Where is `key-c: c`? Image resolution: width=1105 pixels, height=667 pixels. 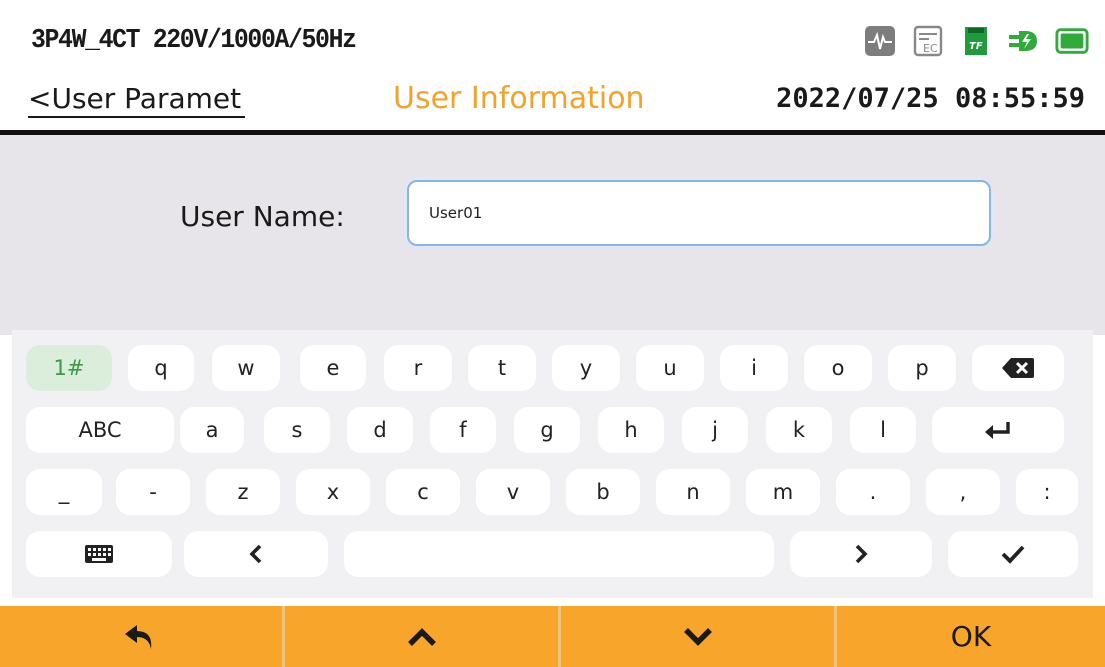 key-c: c is located at coordinates (423, 492).